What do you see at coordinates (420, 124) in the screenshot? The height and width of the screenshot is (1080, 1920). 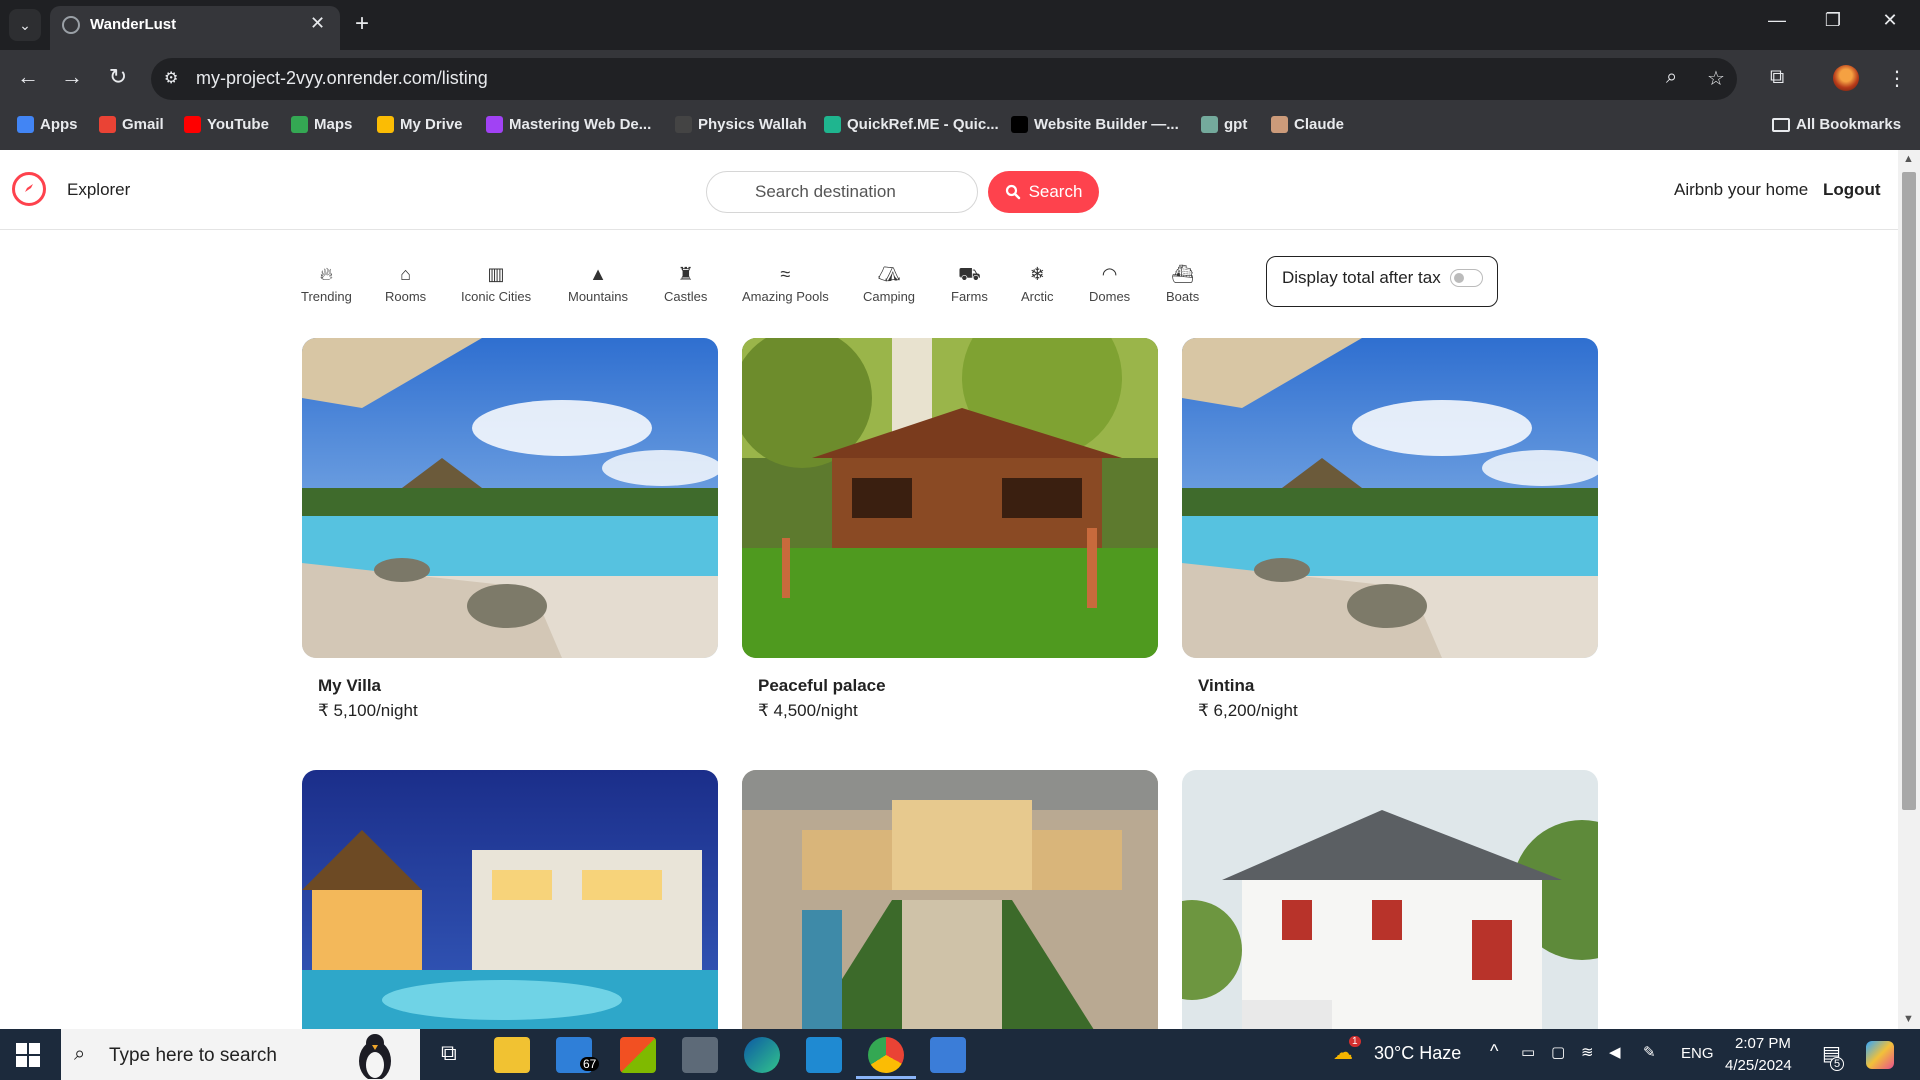 I see `bookmark-item: My Drive` at bounding box center [420, 124].